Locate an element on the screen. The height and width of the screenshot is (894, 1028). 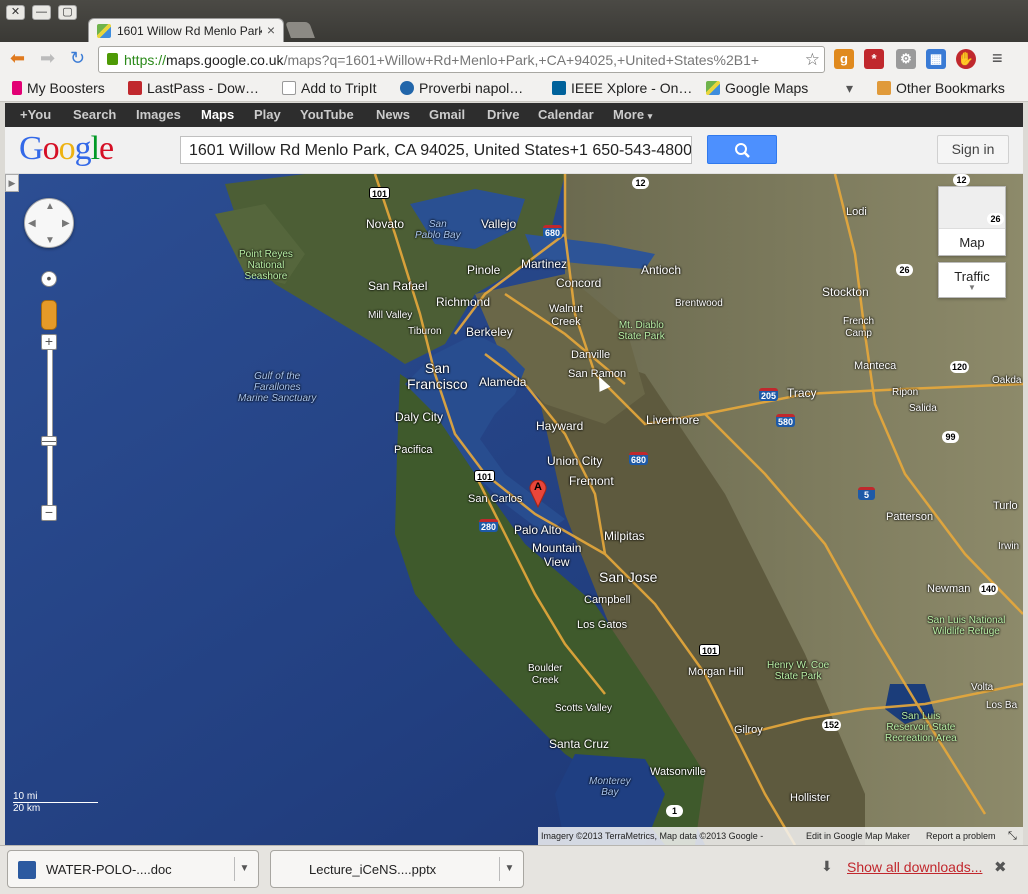
page-icon is located at coordinates (289, 88).